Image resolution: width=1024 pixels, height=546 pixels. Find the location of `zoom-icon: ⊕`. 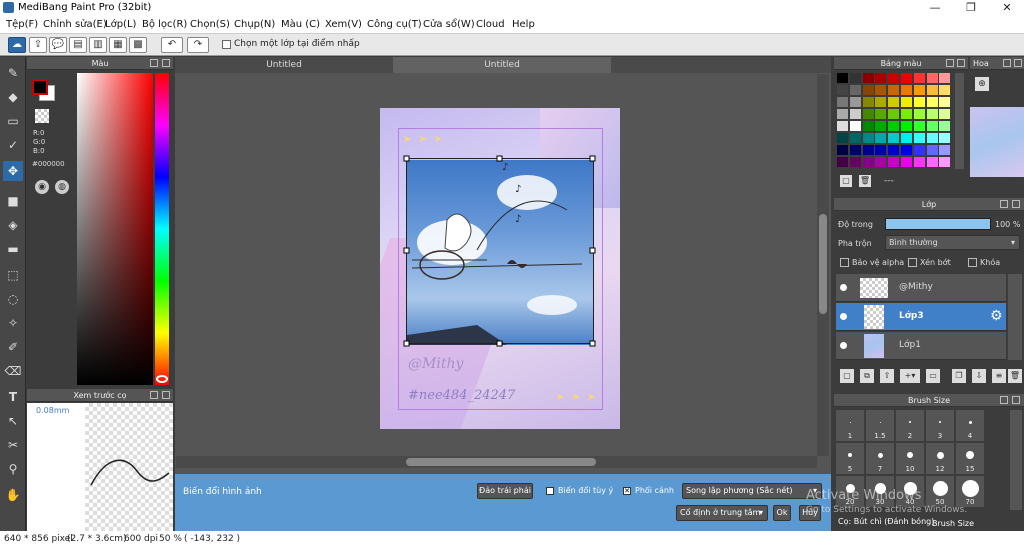

zoom-icon: ⊕ is located at coordinates (982, 84).